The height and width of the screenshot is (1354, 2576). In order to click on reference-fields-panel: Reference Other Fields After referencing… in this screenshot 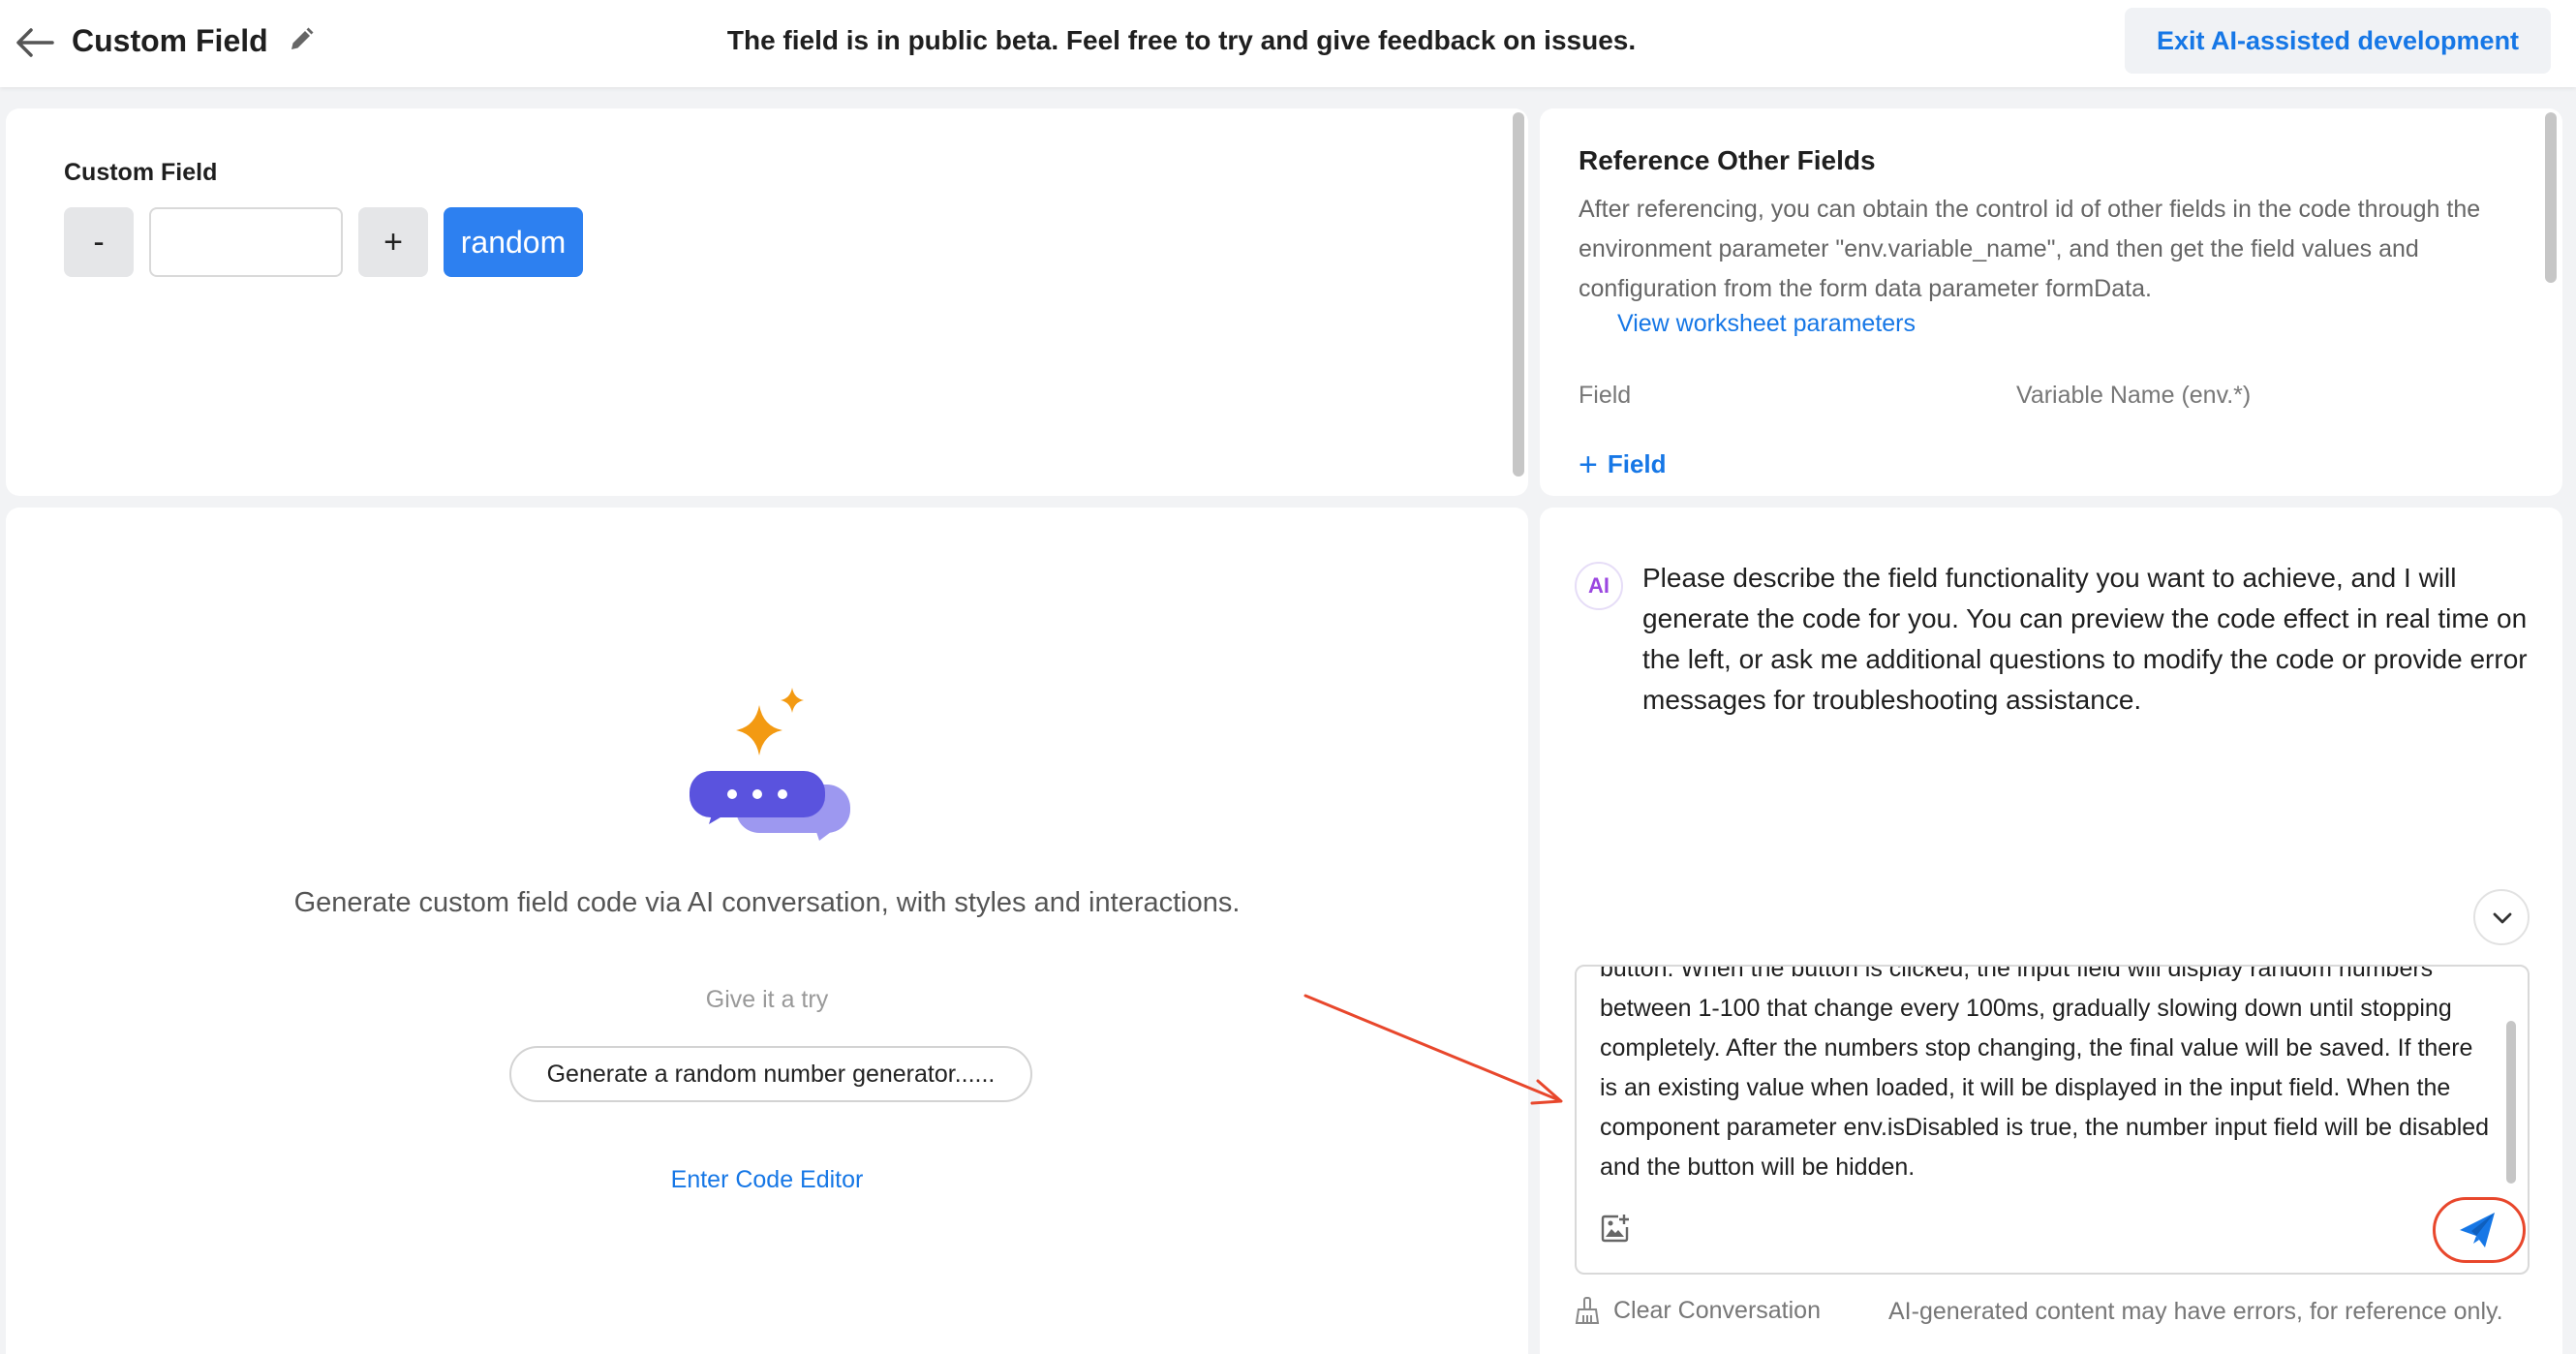, I will do `click(2051, 302)`.